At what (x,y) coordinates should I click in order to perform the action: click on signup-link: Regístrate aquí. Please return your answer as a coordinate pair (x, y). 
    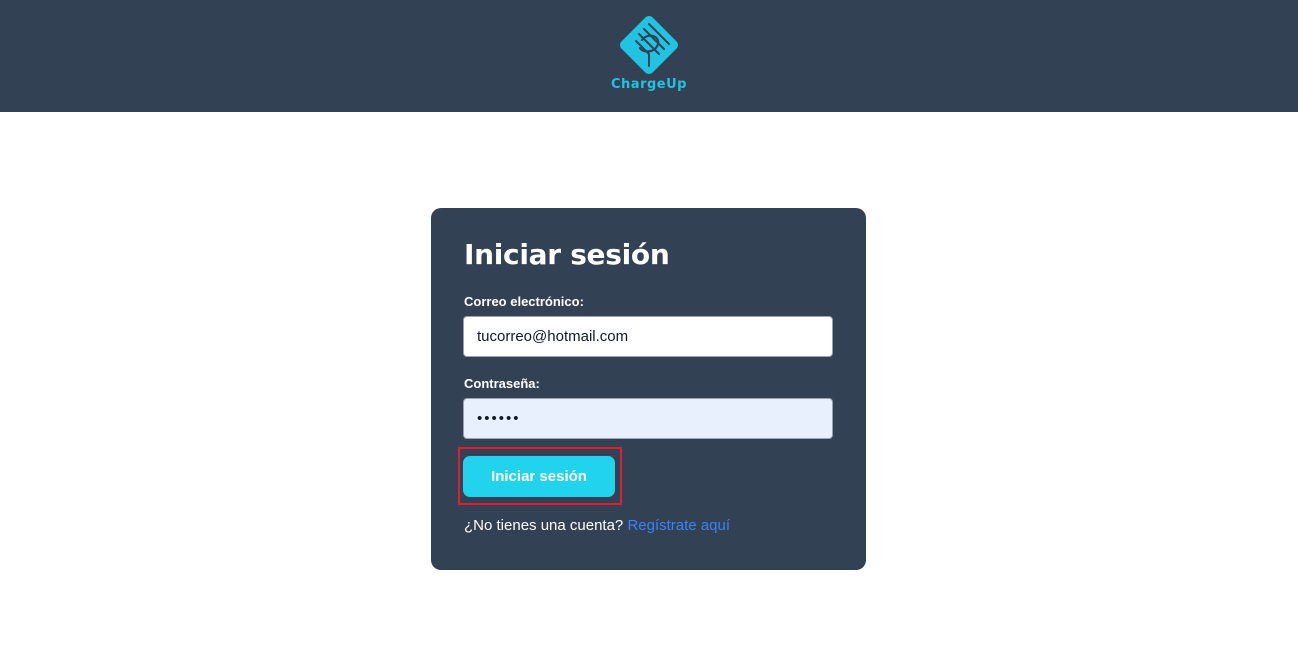
    Looking at the image, I should click on (678, 525).